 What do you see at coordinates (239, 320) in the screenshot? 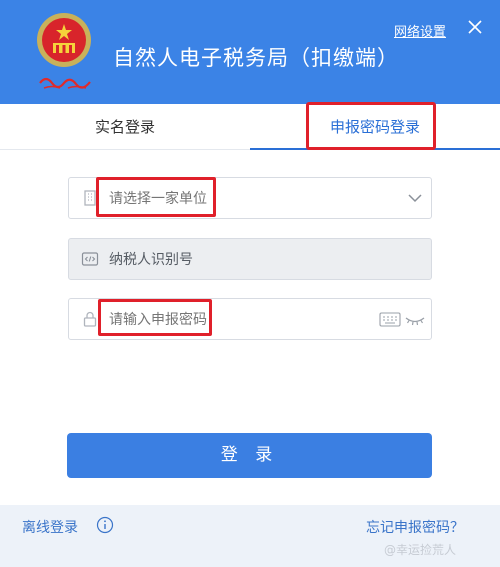
I see `password-input` at bounding box center [239, 320].